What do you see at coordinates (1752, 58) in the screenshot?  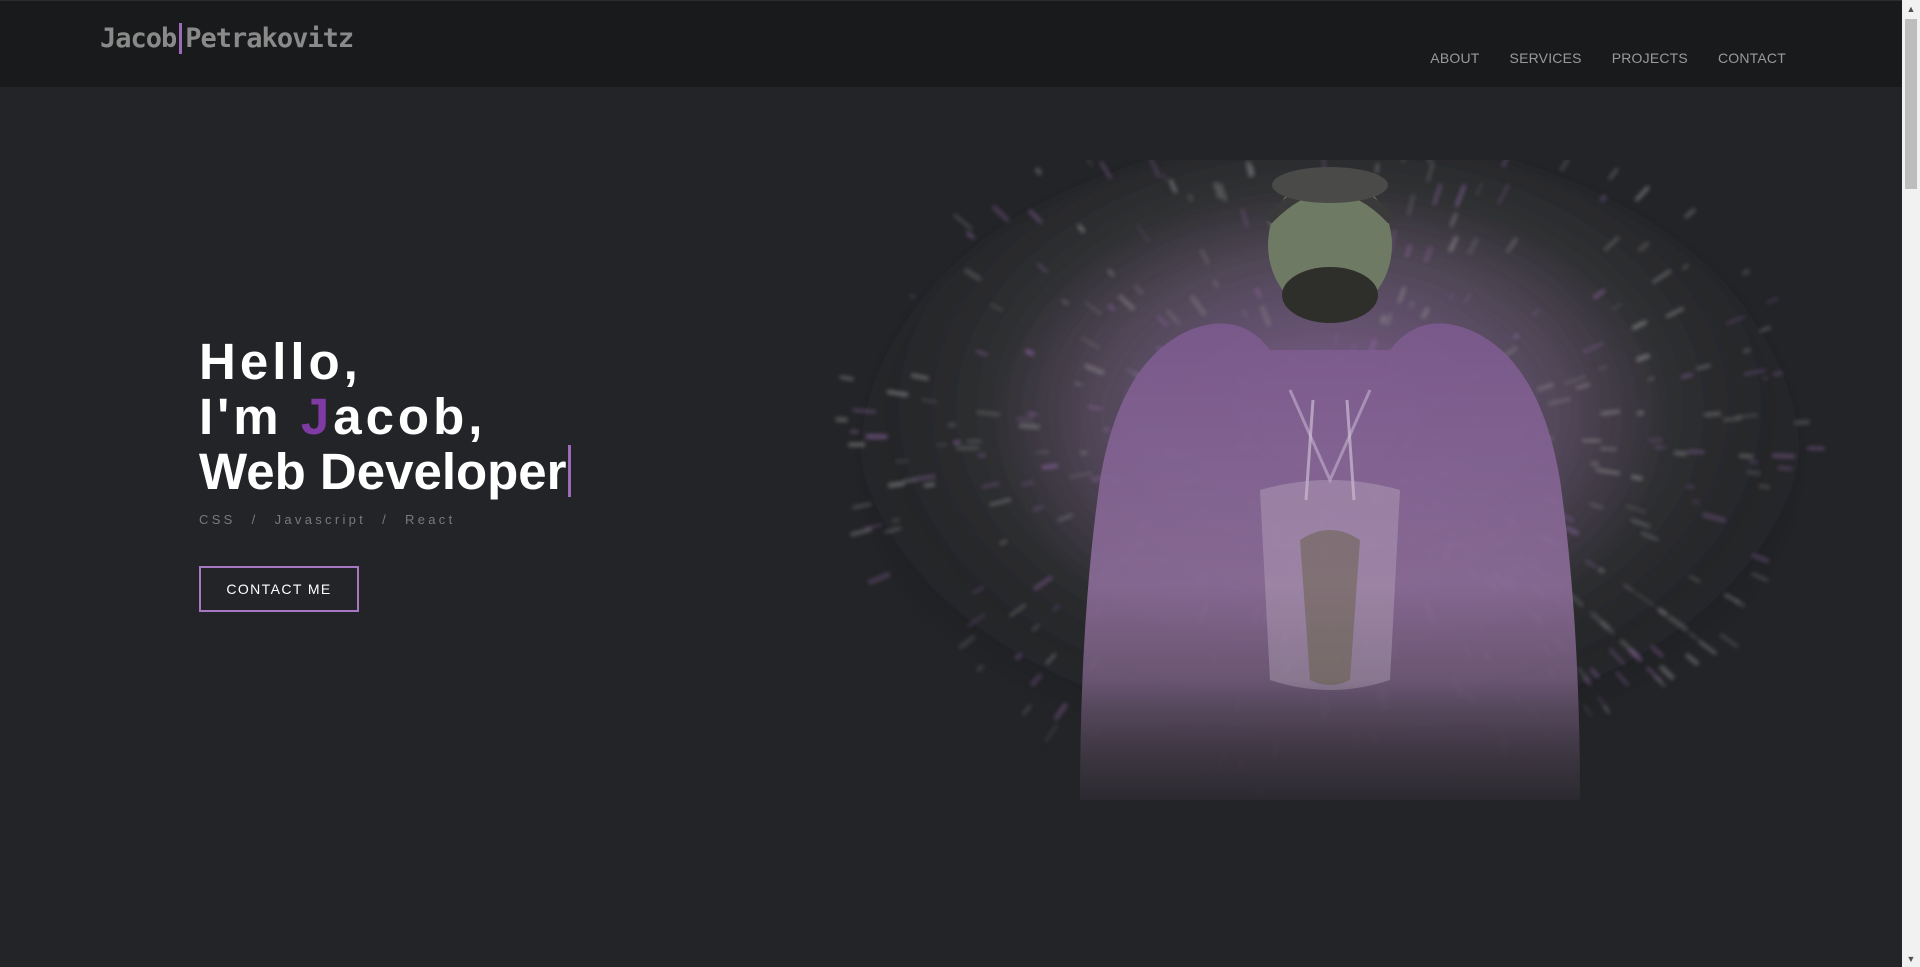 I see `nav-contact: CONTACT` at bounding box center [1752, 58].